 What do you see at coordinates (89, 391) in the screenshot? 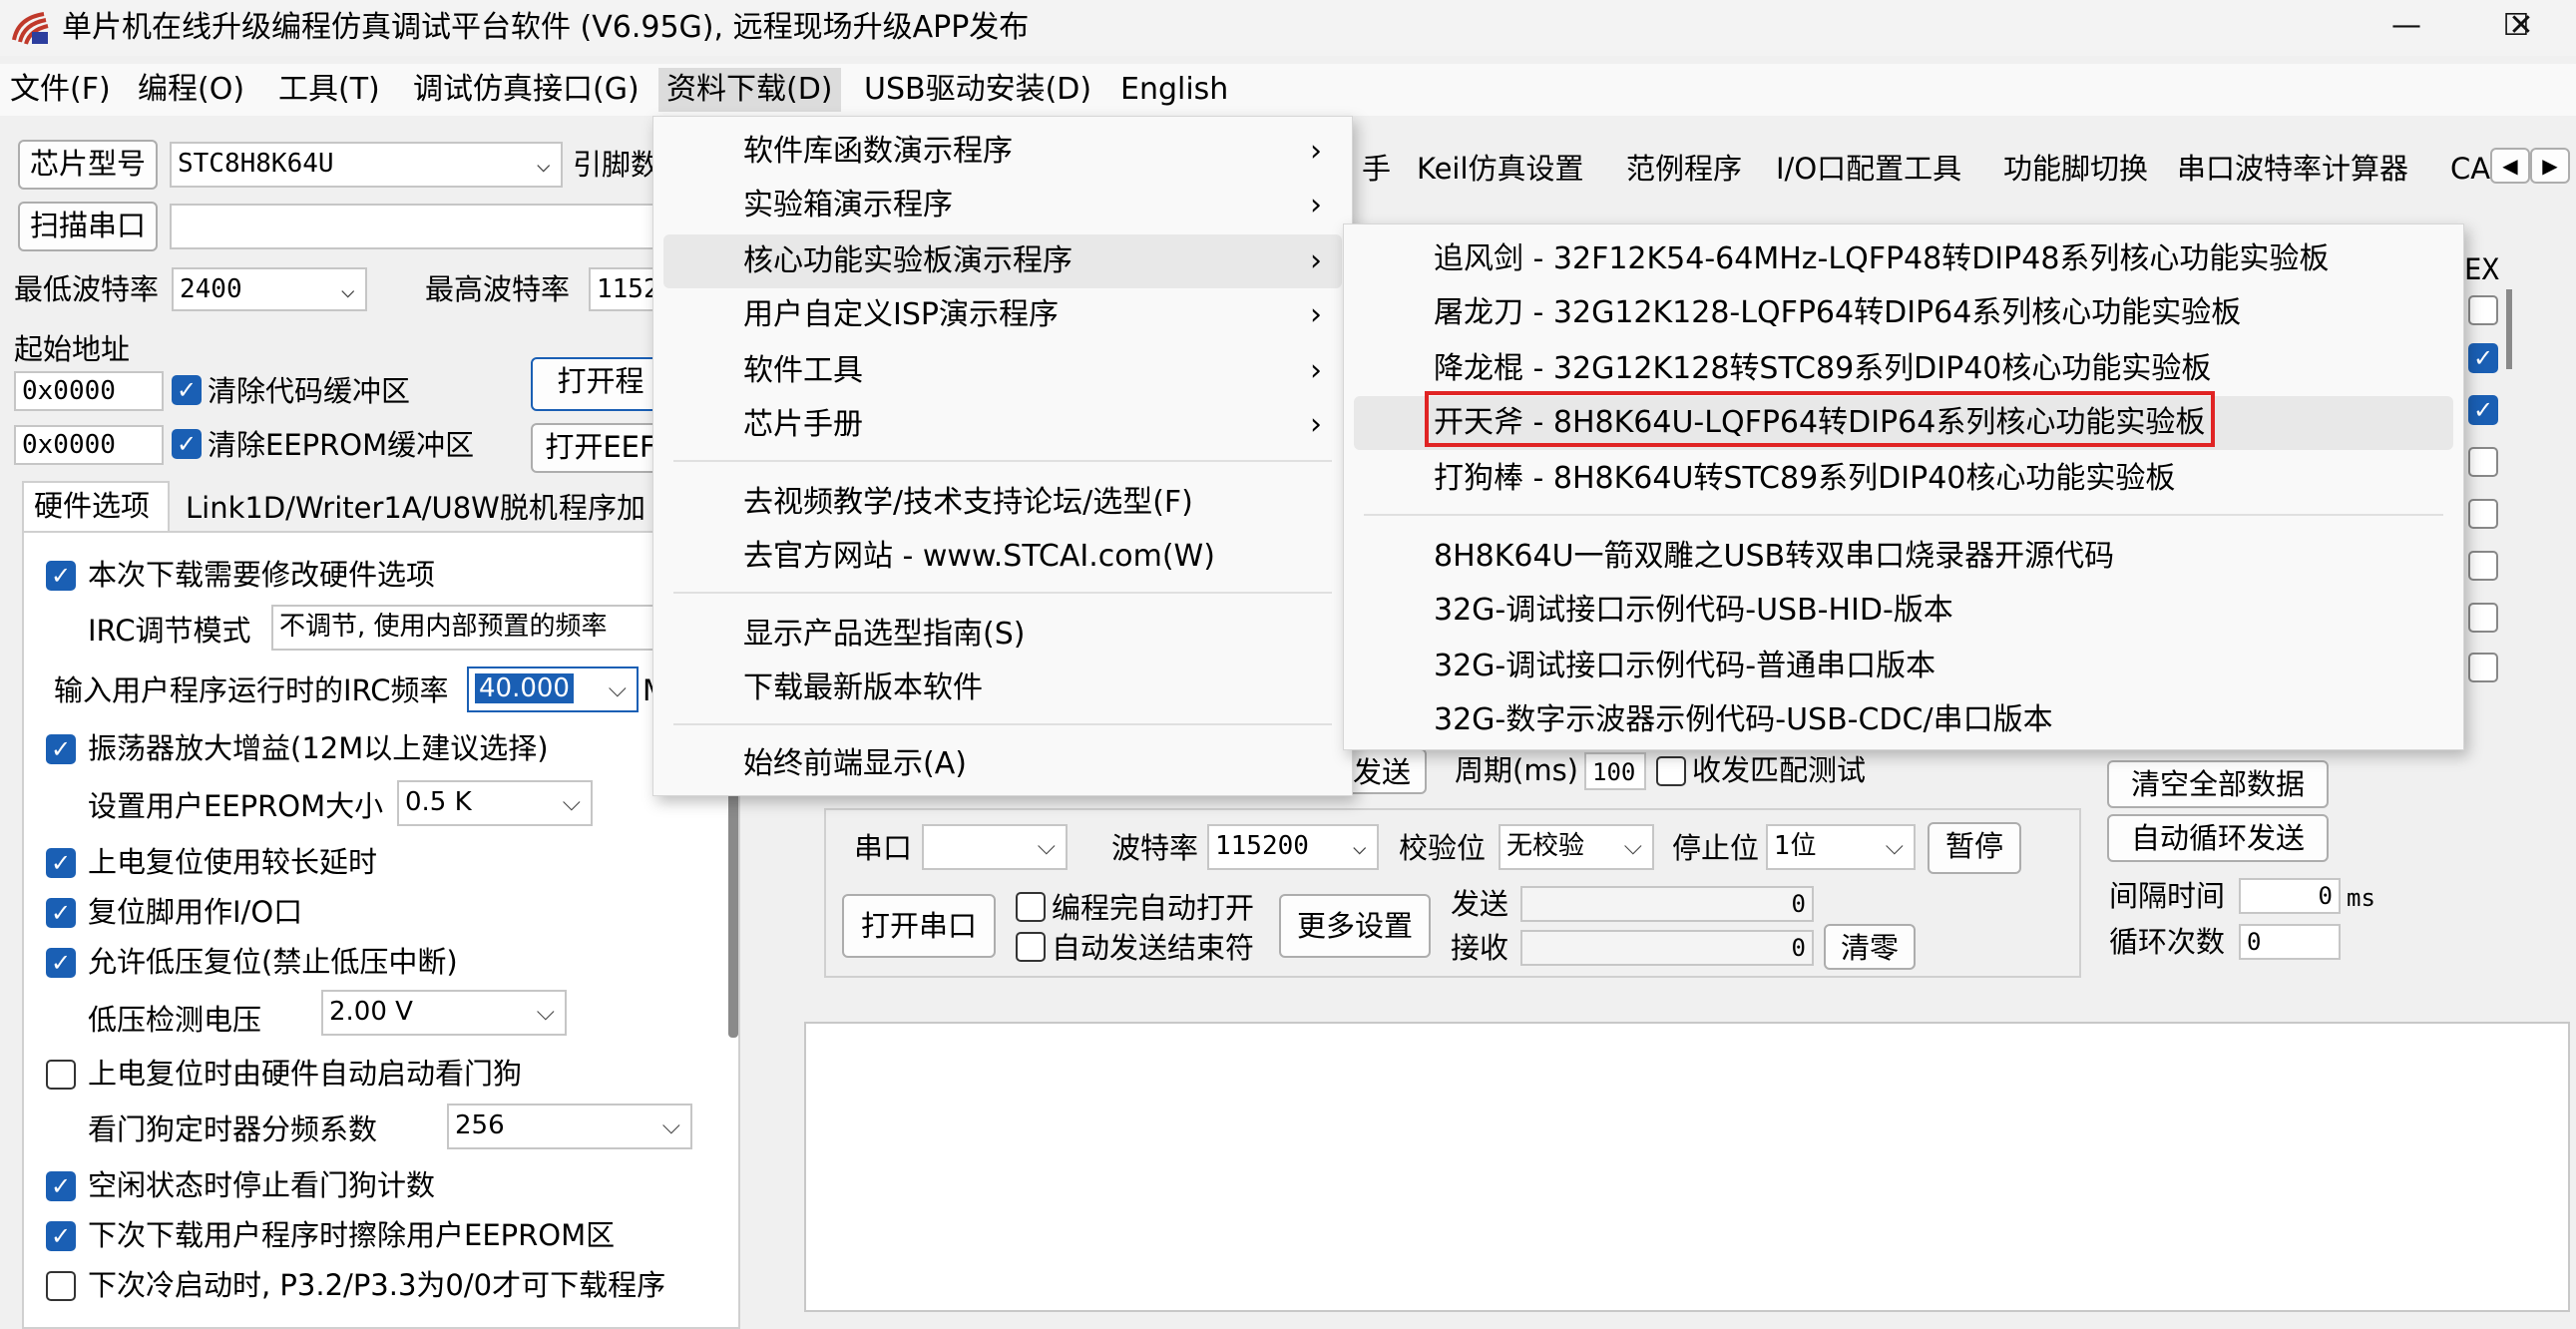
I see `code-address-input: 0x0000` at bounding box center [89, 391].